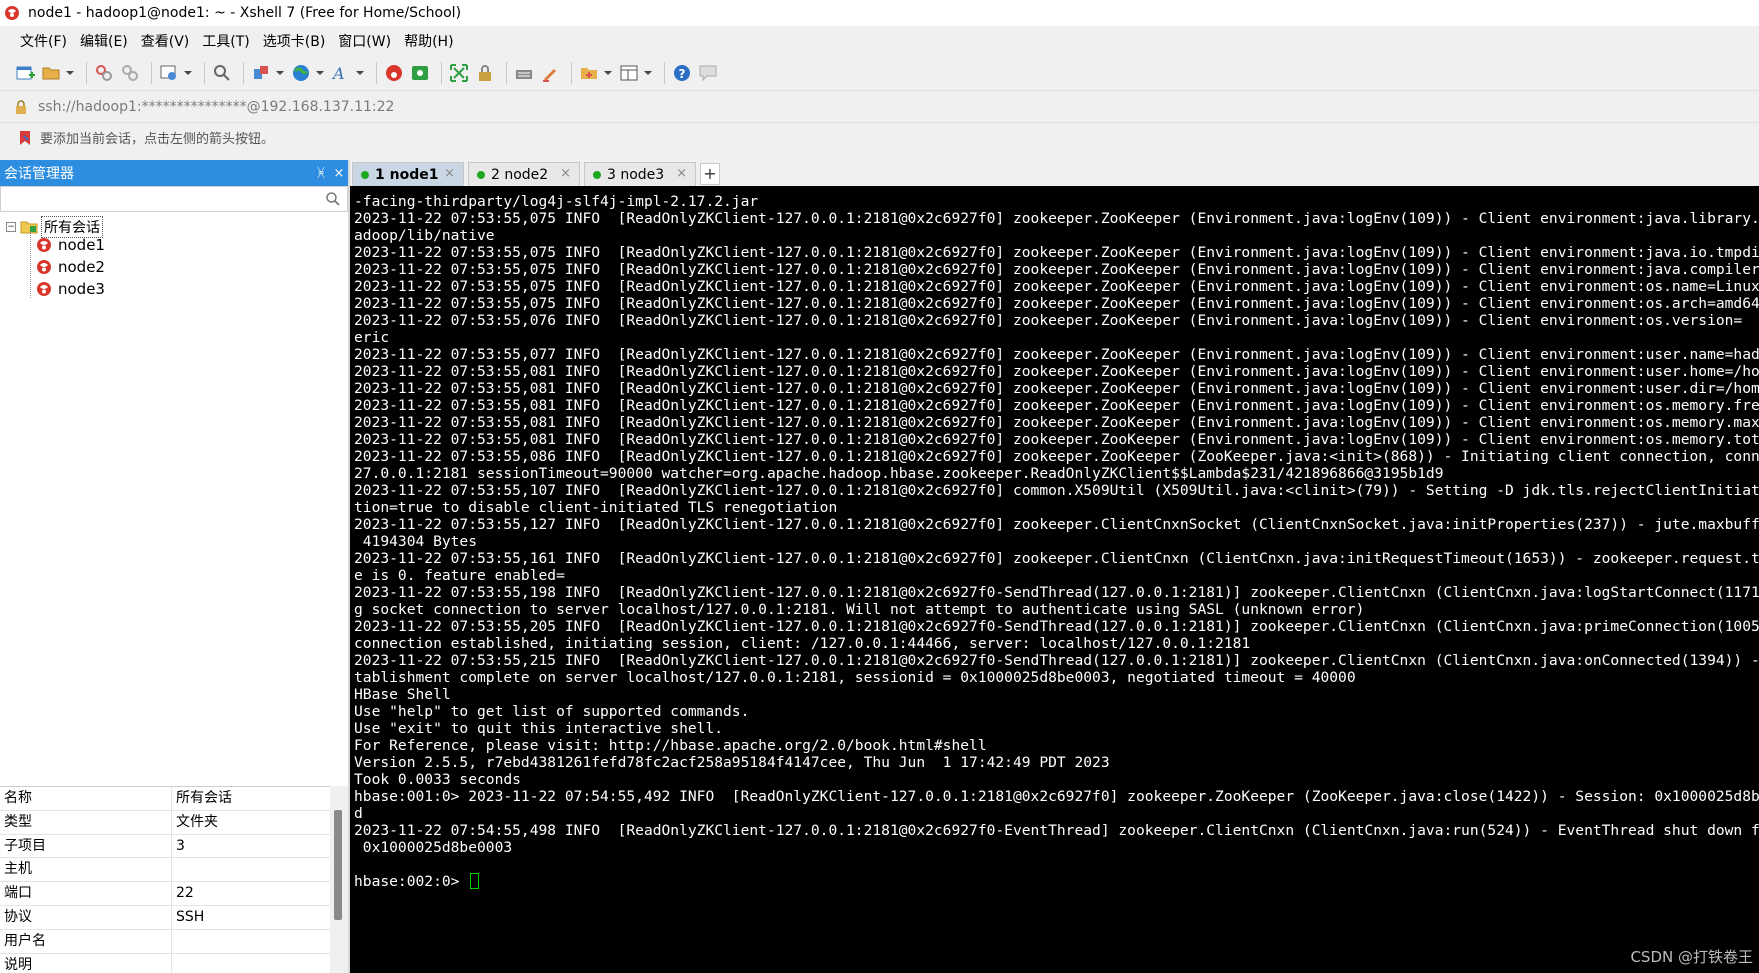 The image size is (1759, 973). I want to click on layout-icon, so click(629, 73).